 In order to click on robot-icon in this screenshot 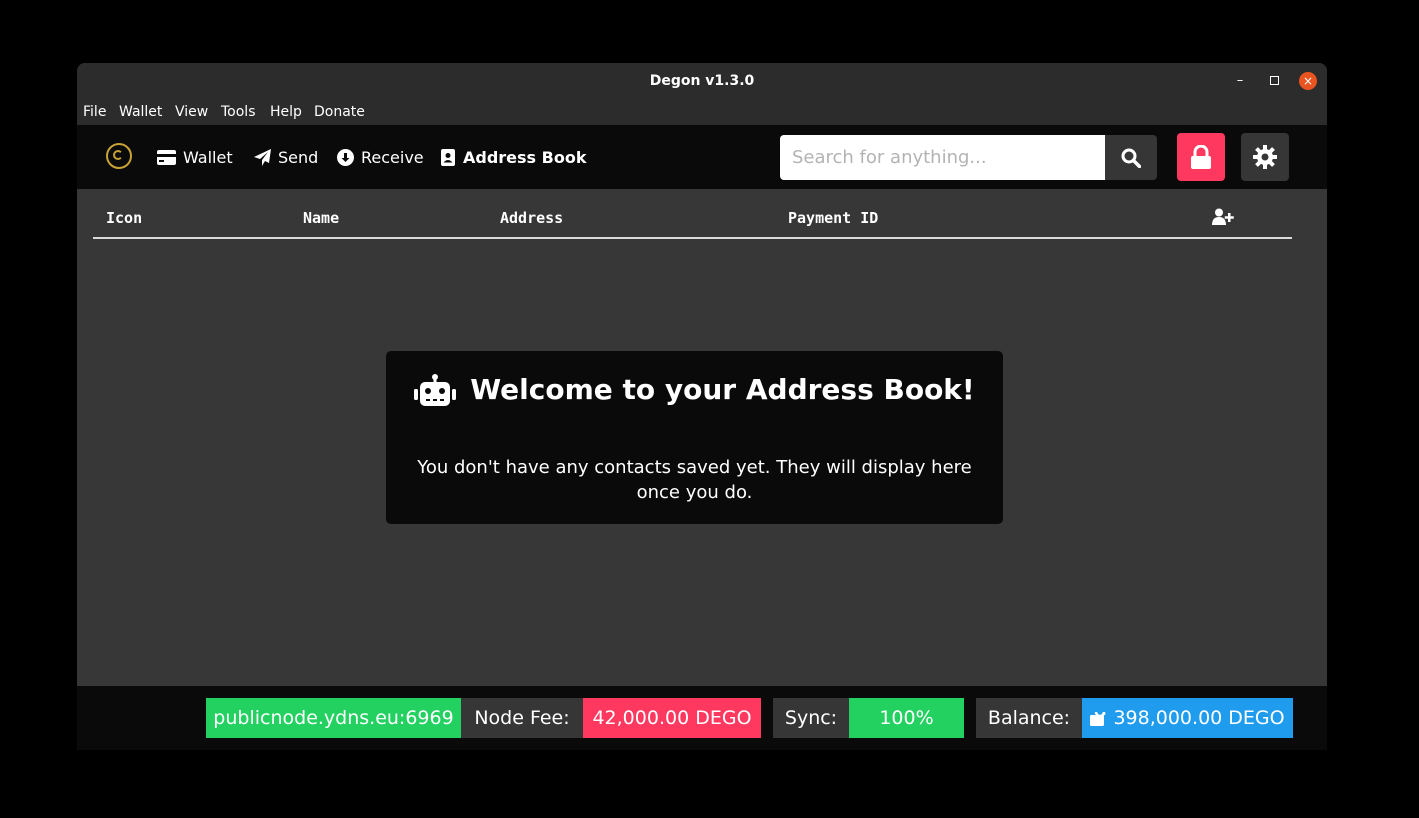, I will do `click(435, 389)`.